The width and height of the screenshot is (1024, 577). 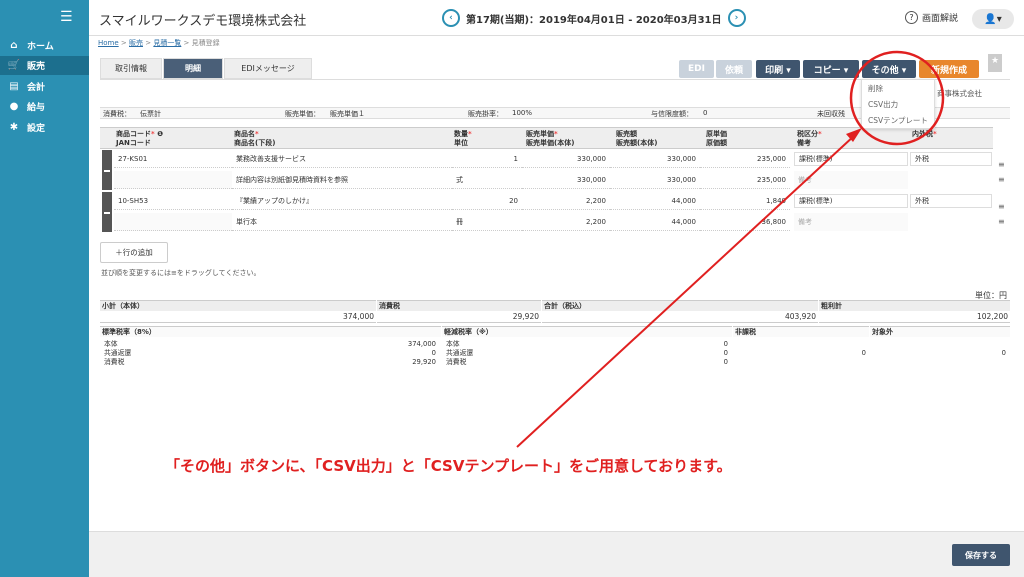 What do you see at coordinates (655, 222) in the screenshot?
I see `item-amount2: 44,000` at bounding box center [655, 222].